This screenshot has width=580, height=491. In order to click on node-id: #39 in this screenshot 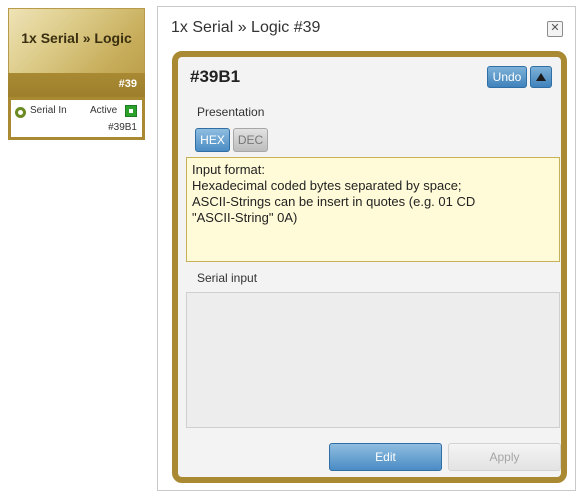, I will do `click(127, 84)`.